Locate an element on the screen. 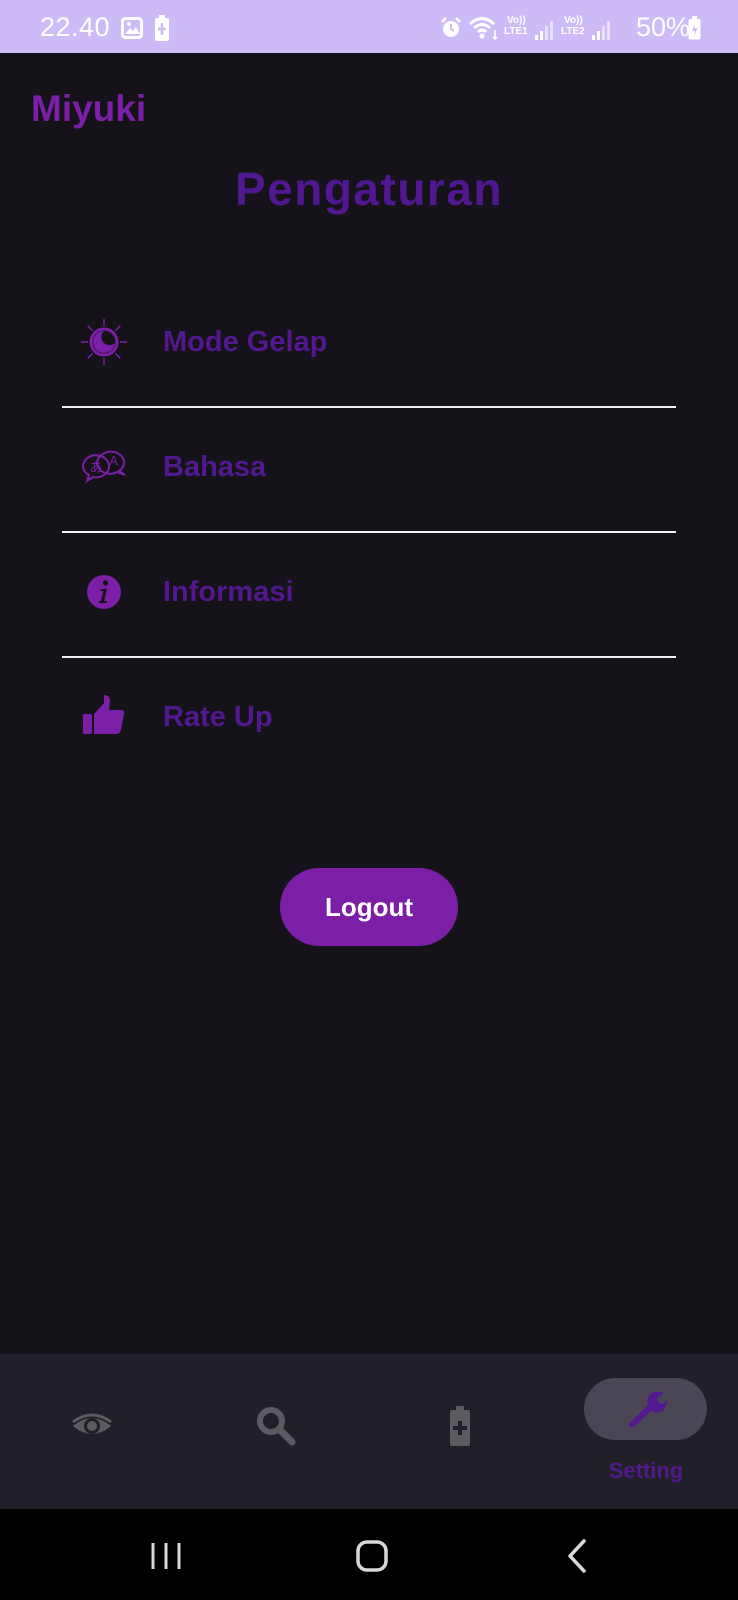 Image resolution: width=738 pixels, height=1600 pixels. battery-saver-icon is located at coordinates (162, 28).